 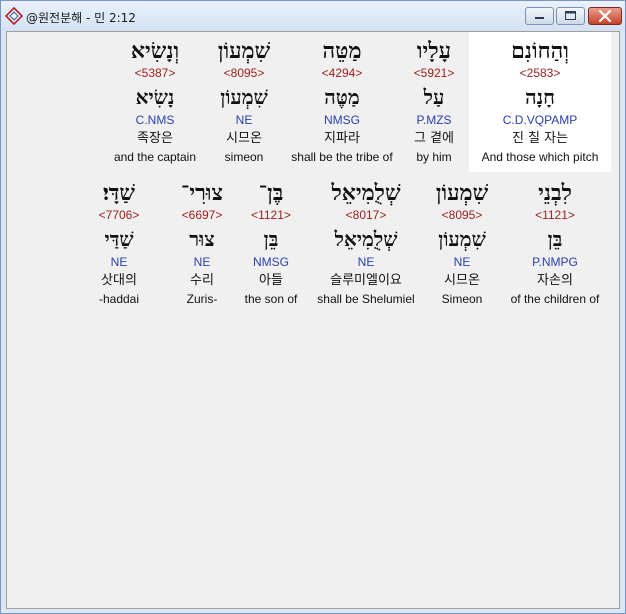 I want to click on korean-gloss: 슬루미엘이요, so click(x=366, y=280).